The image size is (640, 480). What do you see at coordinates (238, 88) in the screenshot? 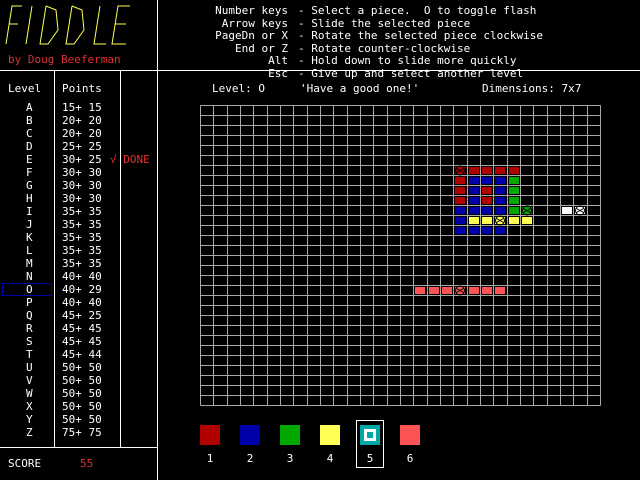
I see `current-level: Level: O` at bounding box center [238, 88].